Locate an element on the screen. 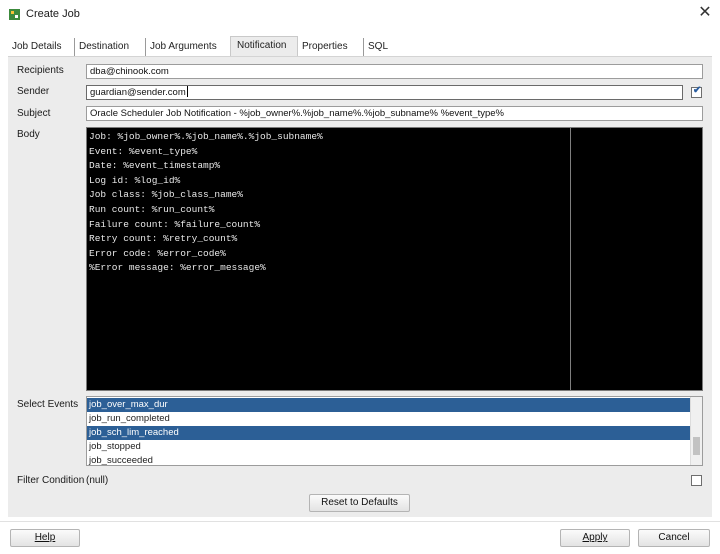 This screenshot has width=720, height=554. body-line: Run count: %run_count% is located at coordinates (152, 209).